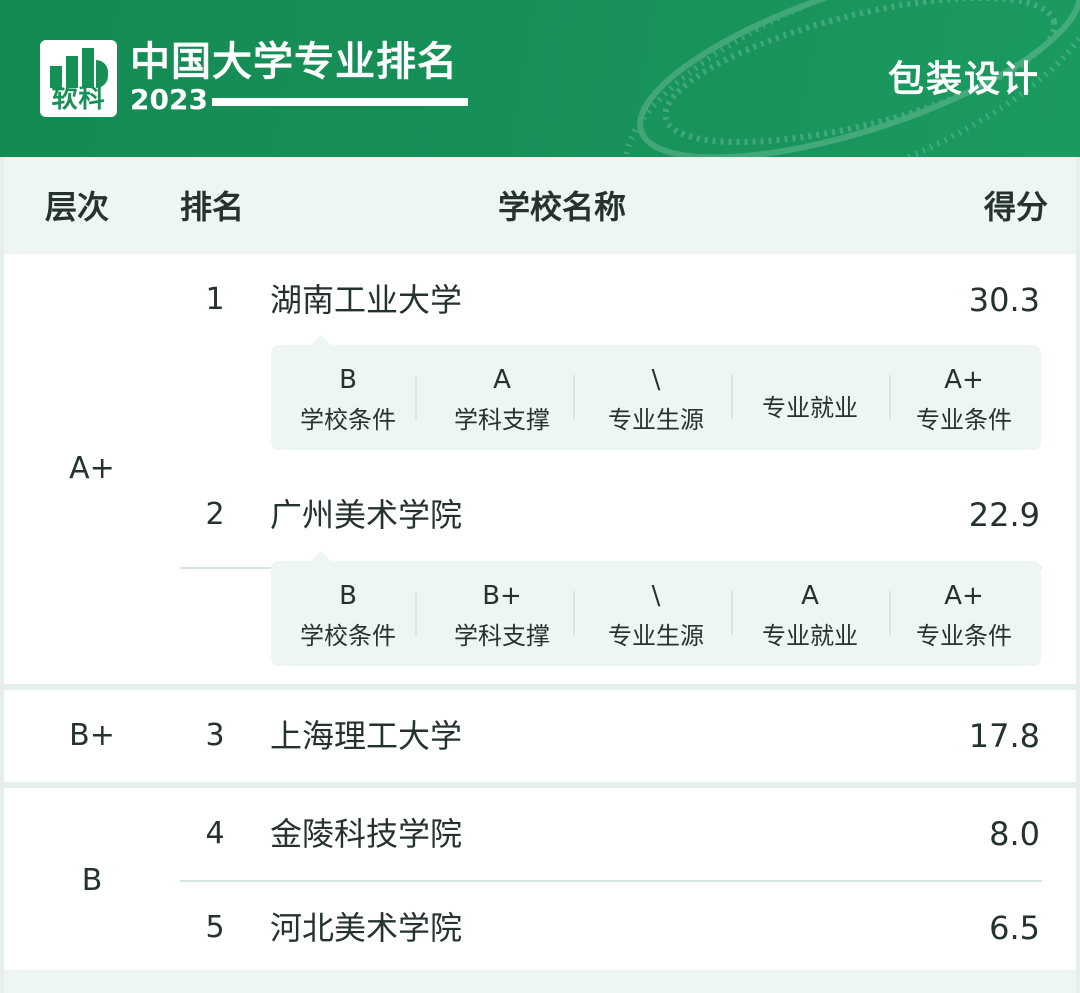  What do you see at coordinates (78, 68) in the screenshot?
I see `bar-chart-icon` at bounding box center [78, 68].